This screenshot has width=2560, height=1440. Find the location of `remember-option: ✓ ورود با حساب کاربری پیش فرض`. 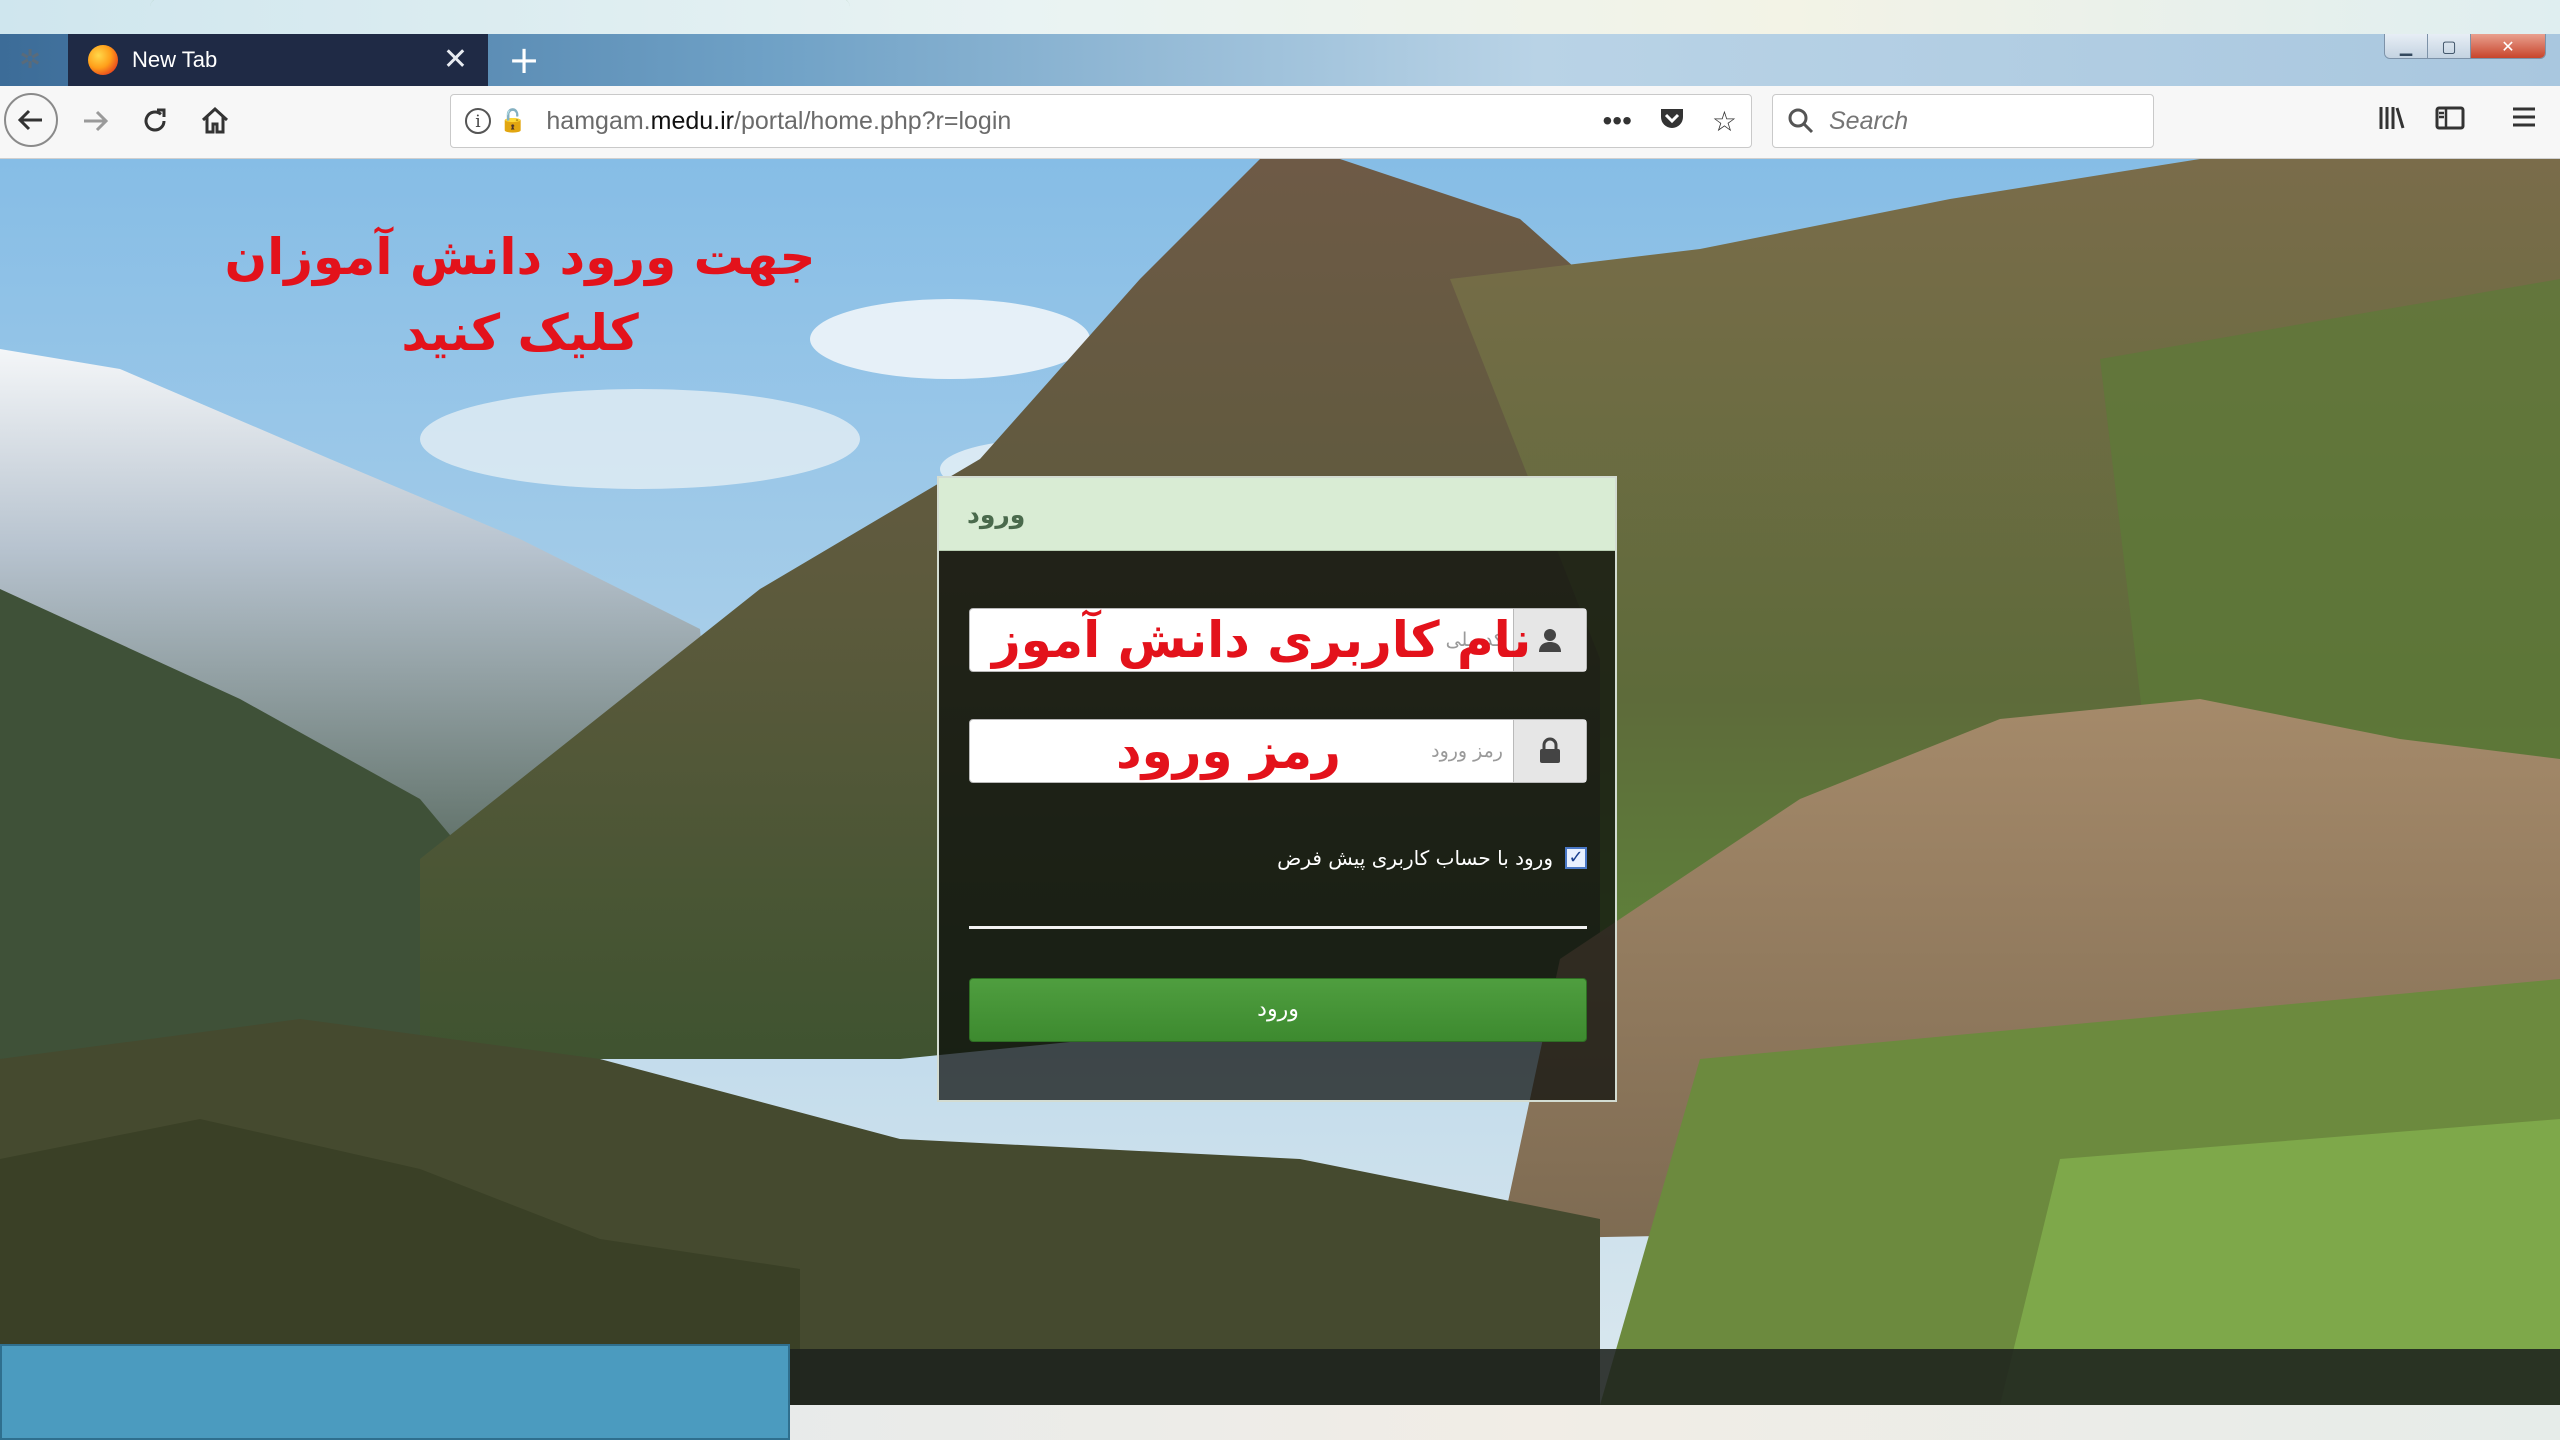

remember-option: ✓ ورود با حساب کاربری پیش فرض is located at coordinates (1432, 858).